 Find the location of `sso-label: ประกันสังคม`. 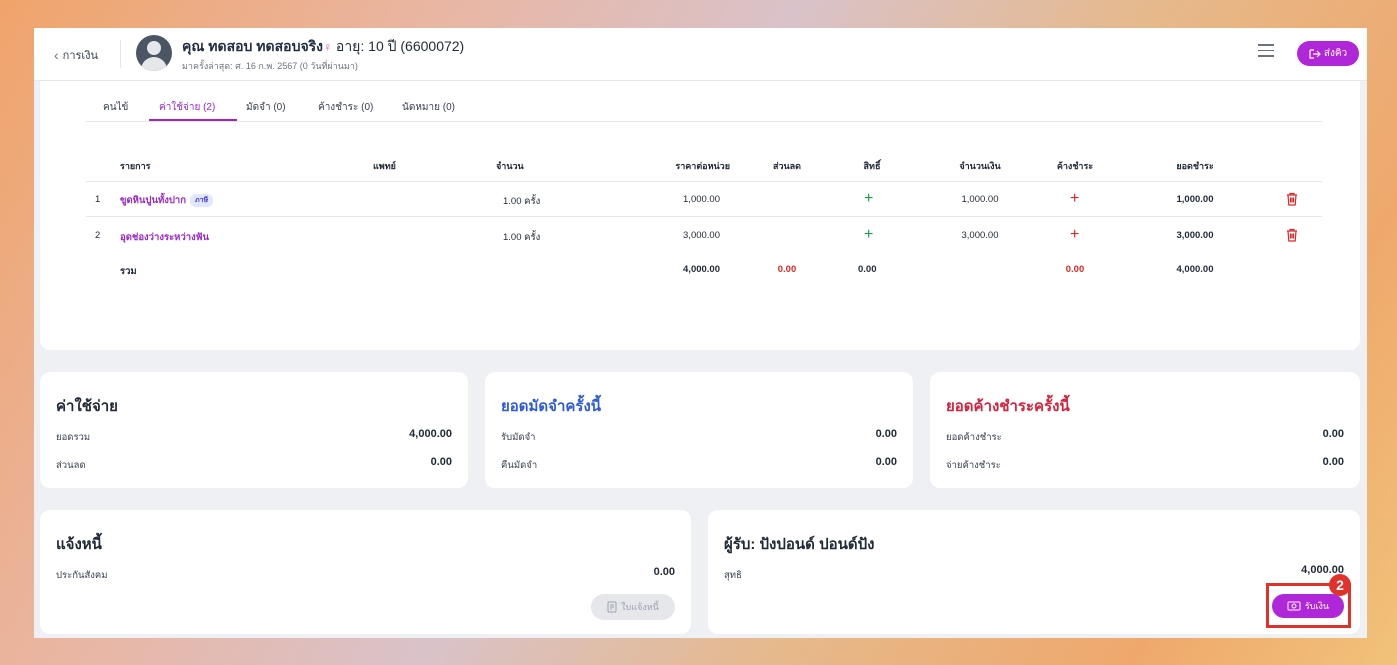

sso-label: ประกันสังคม is located at coordinates (82, 575).